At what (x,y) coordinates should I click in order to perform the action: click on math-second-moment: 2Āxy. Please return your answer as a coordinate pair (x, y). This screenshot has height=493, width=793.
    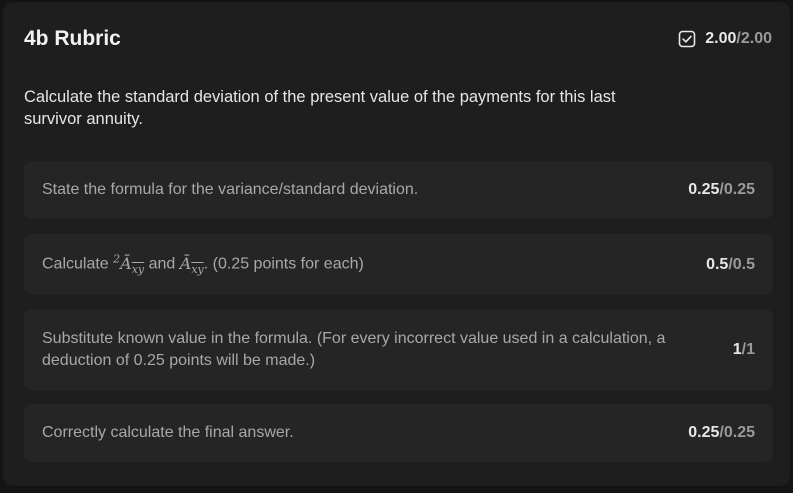
    Looking at the image, I should click on (129, 264).